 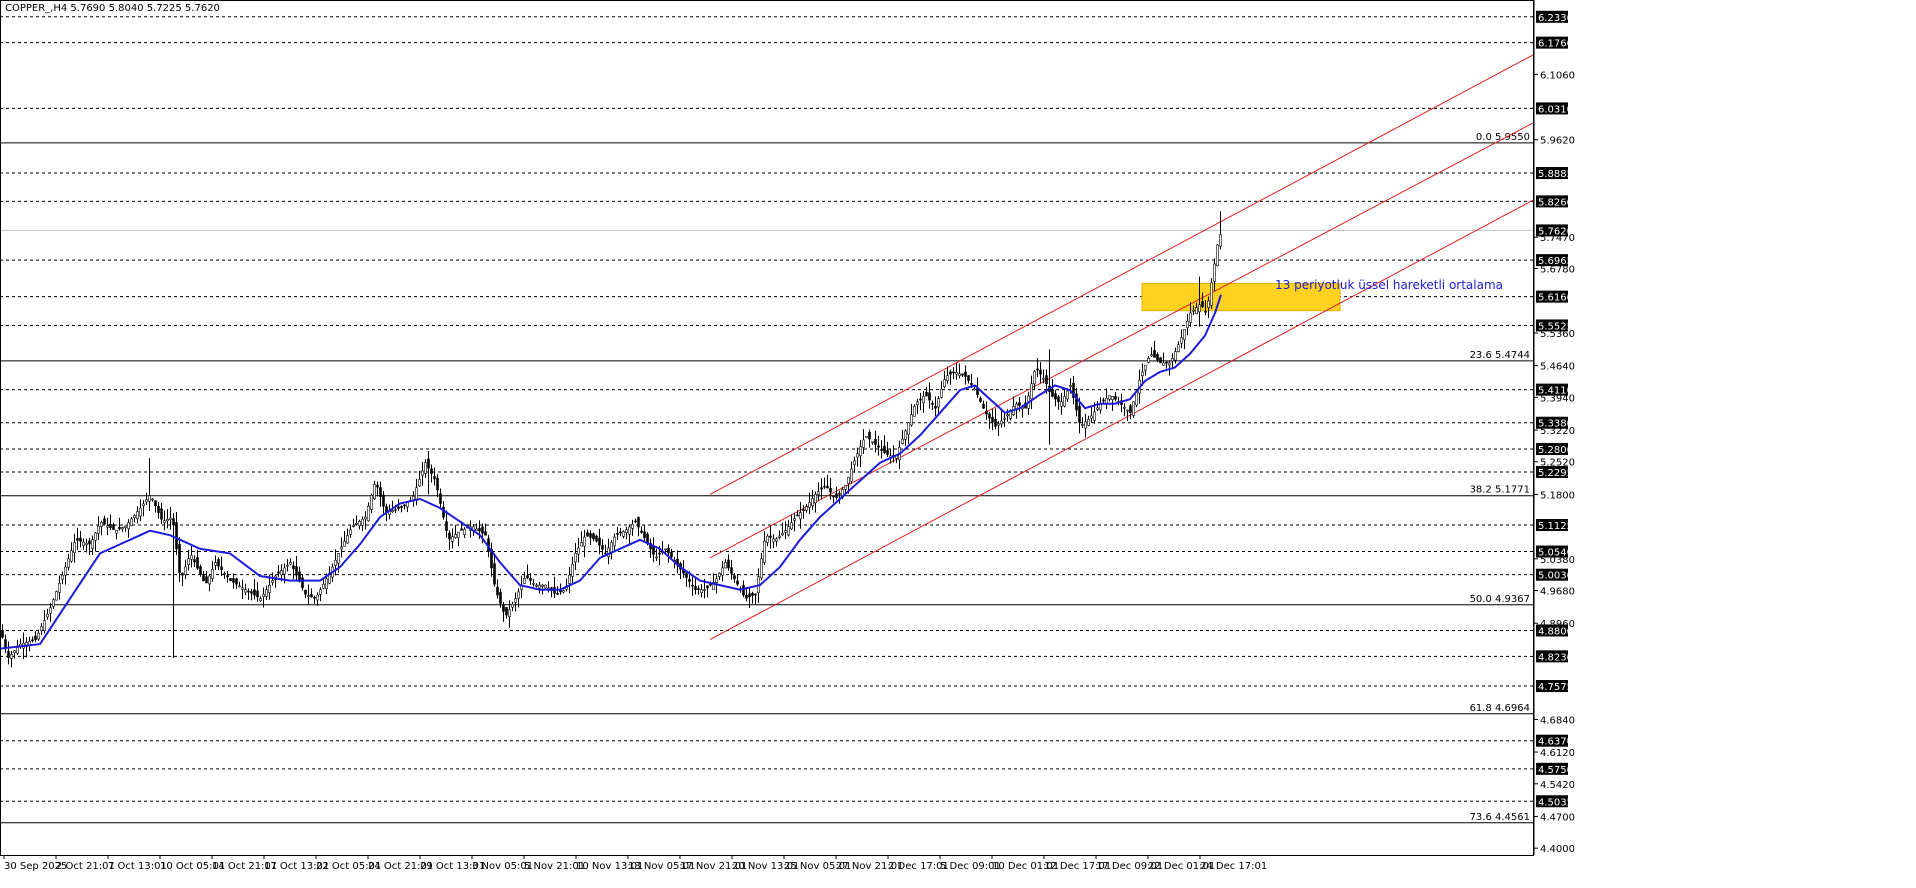 What do you see at coordinates (1500, 708) in the screenshot?
I see `fib-level-label: 61.8 4.6964` at bounding box center [1500, 708].